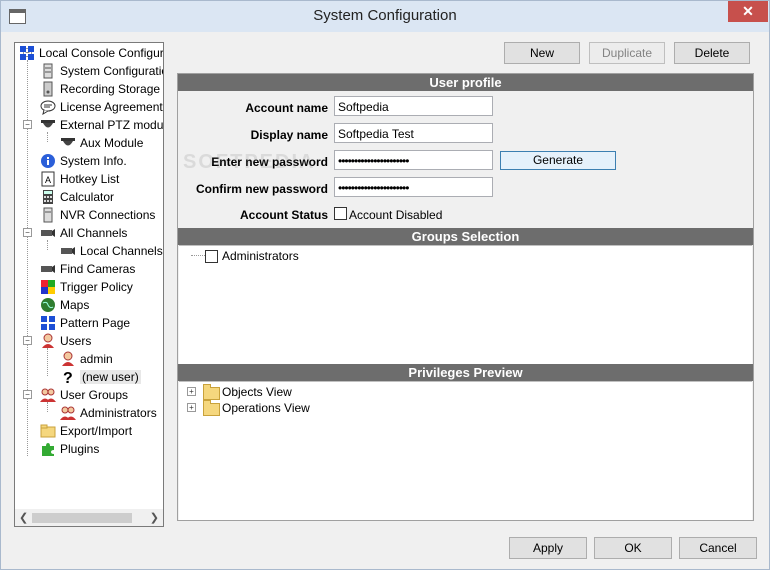  What do you see at coordinates (110, 377) in the screenshot?
I see `tree-item-label: (new user)` at bounding box center [110, 377].